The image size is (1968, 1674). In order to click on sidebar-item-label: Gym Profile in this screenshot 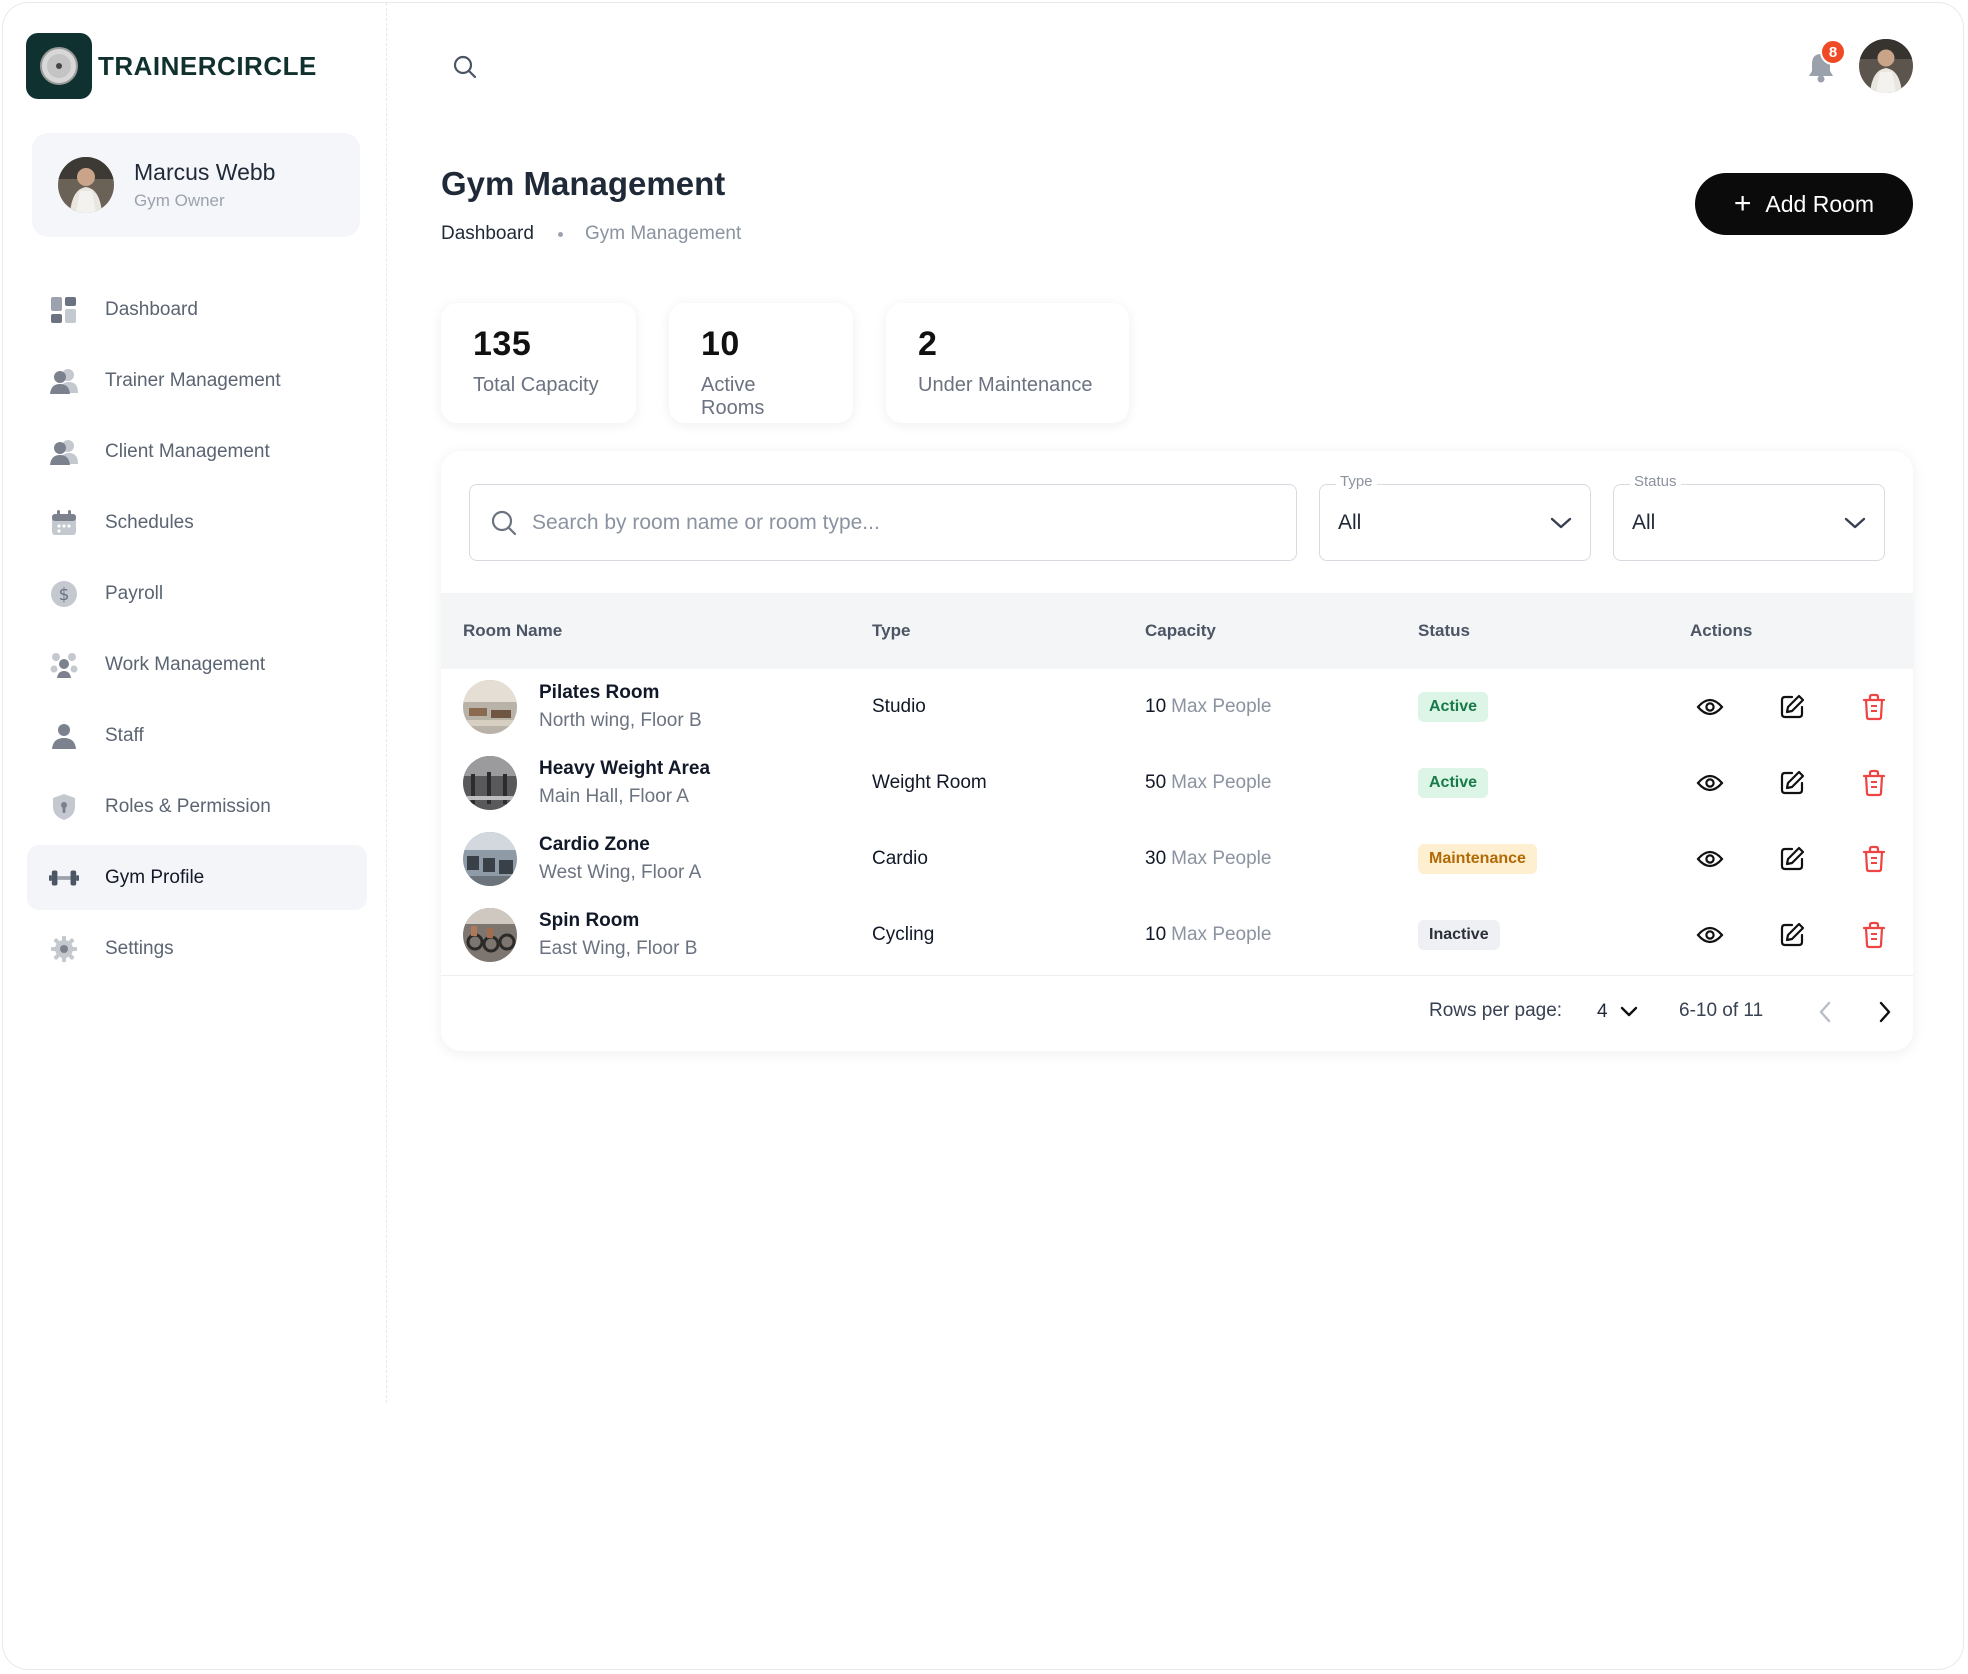, I will do `click(155, 877)`.